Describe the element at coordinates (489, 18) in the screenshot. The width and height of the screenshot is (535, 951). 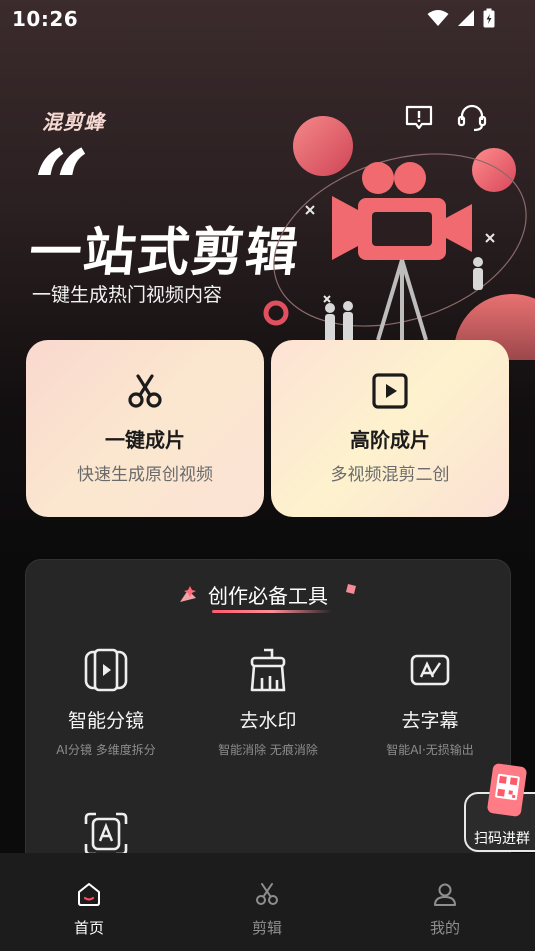
I see `battery-icon` at that location.